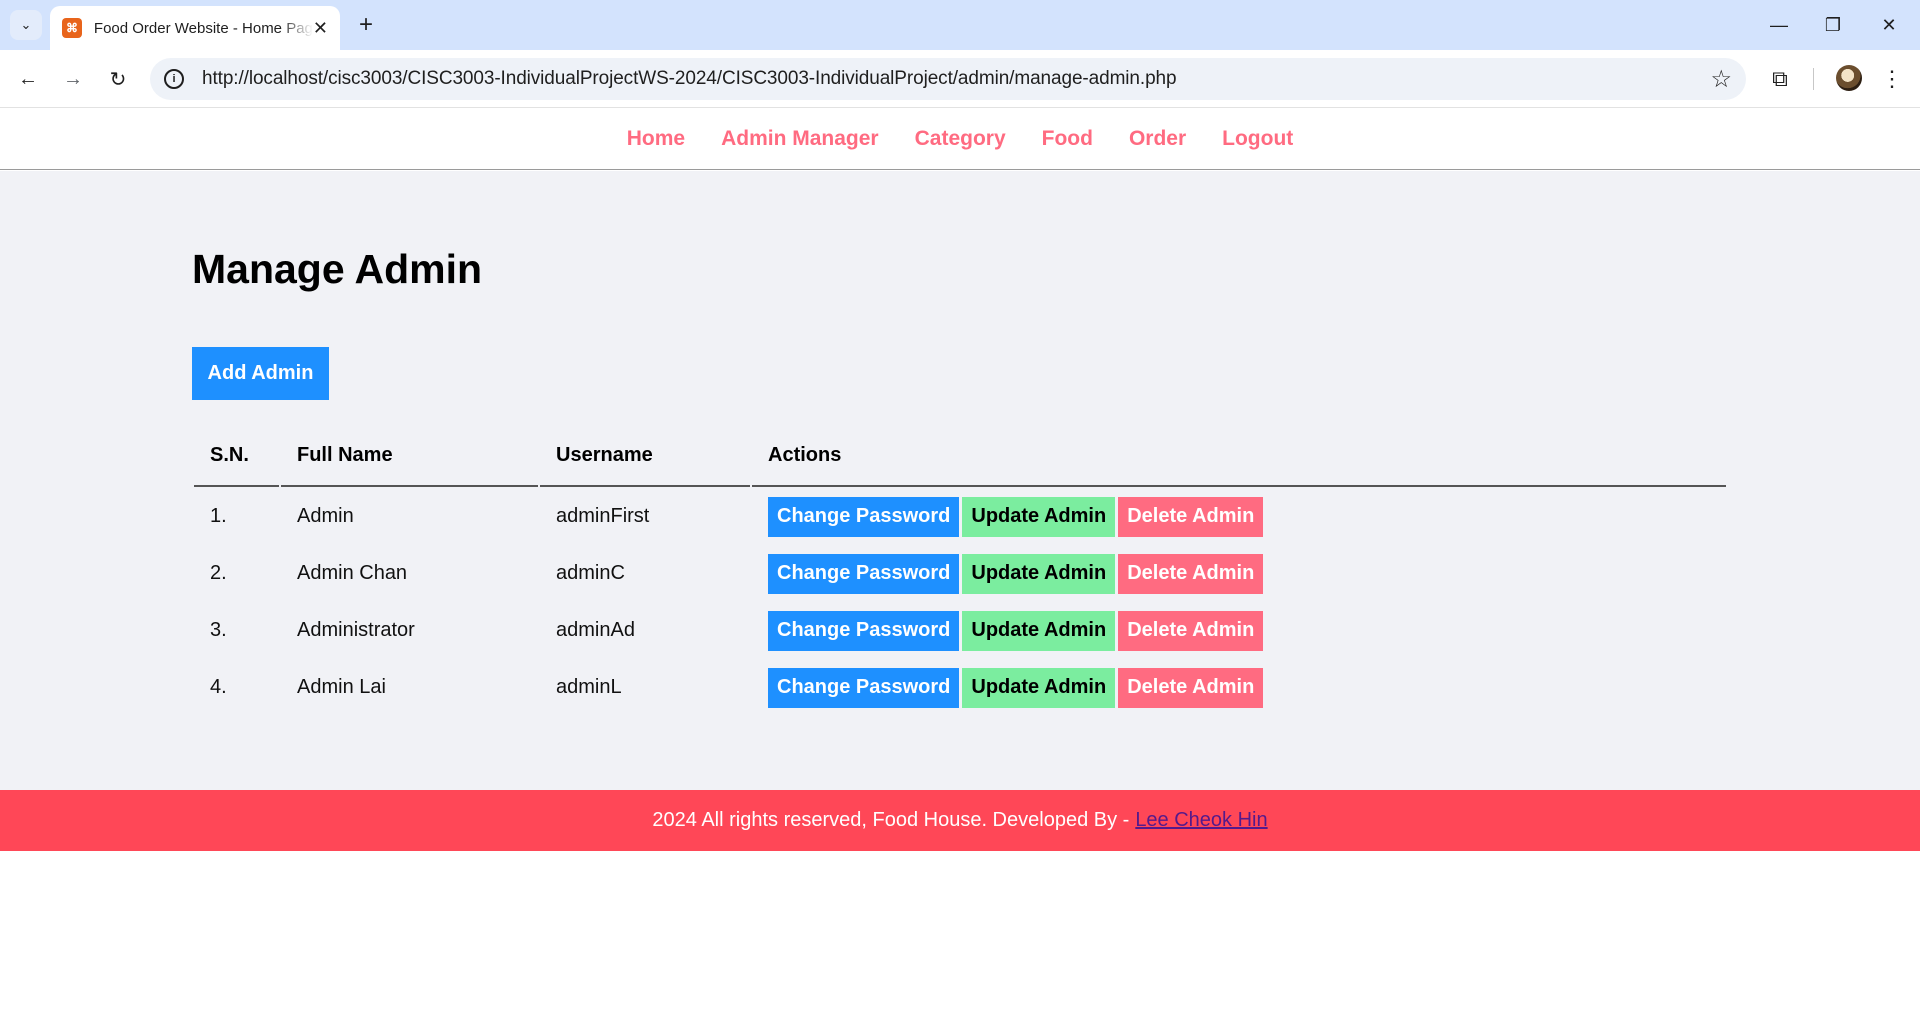 This screenshot has width=1920, height=1030. What do you see at coordinates (1157, 139) in the screenshot?
I see `nav-link-order: Order` at bounding box center [1157, 139].